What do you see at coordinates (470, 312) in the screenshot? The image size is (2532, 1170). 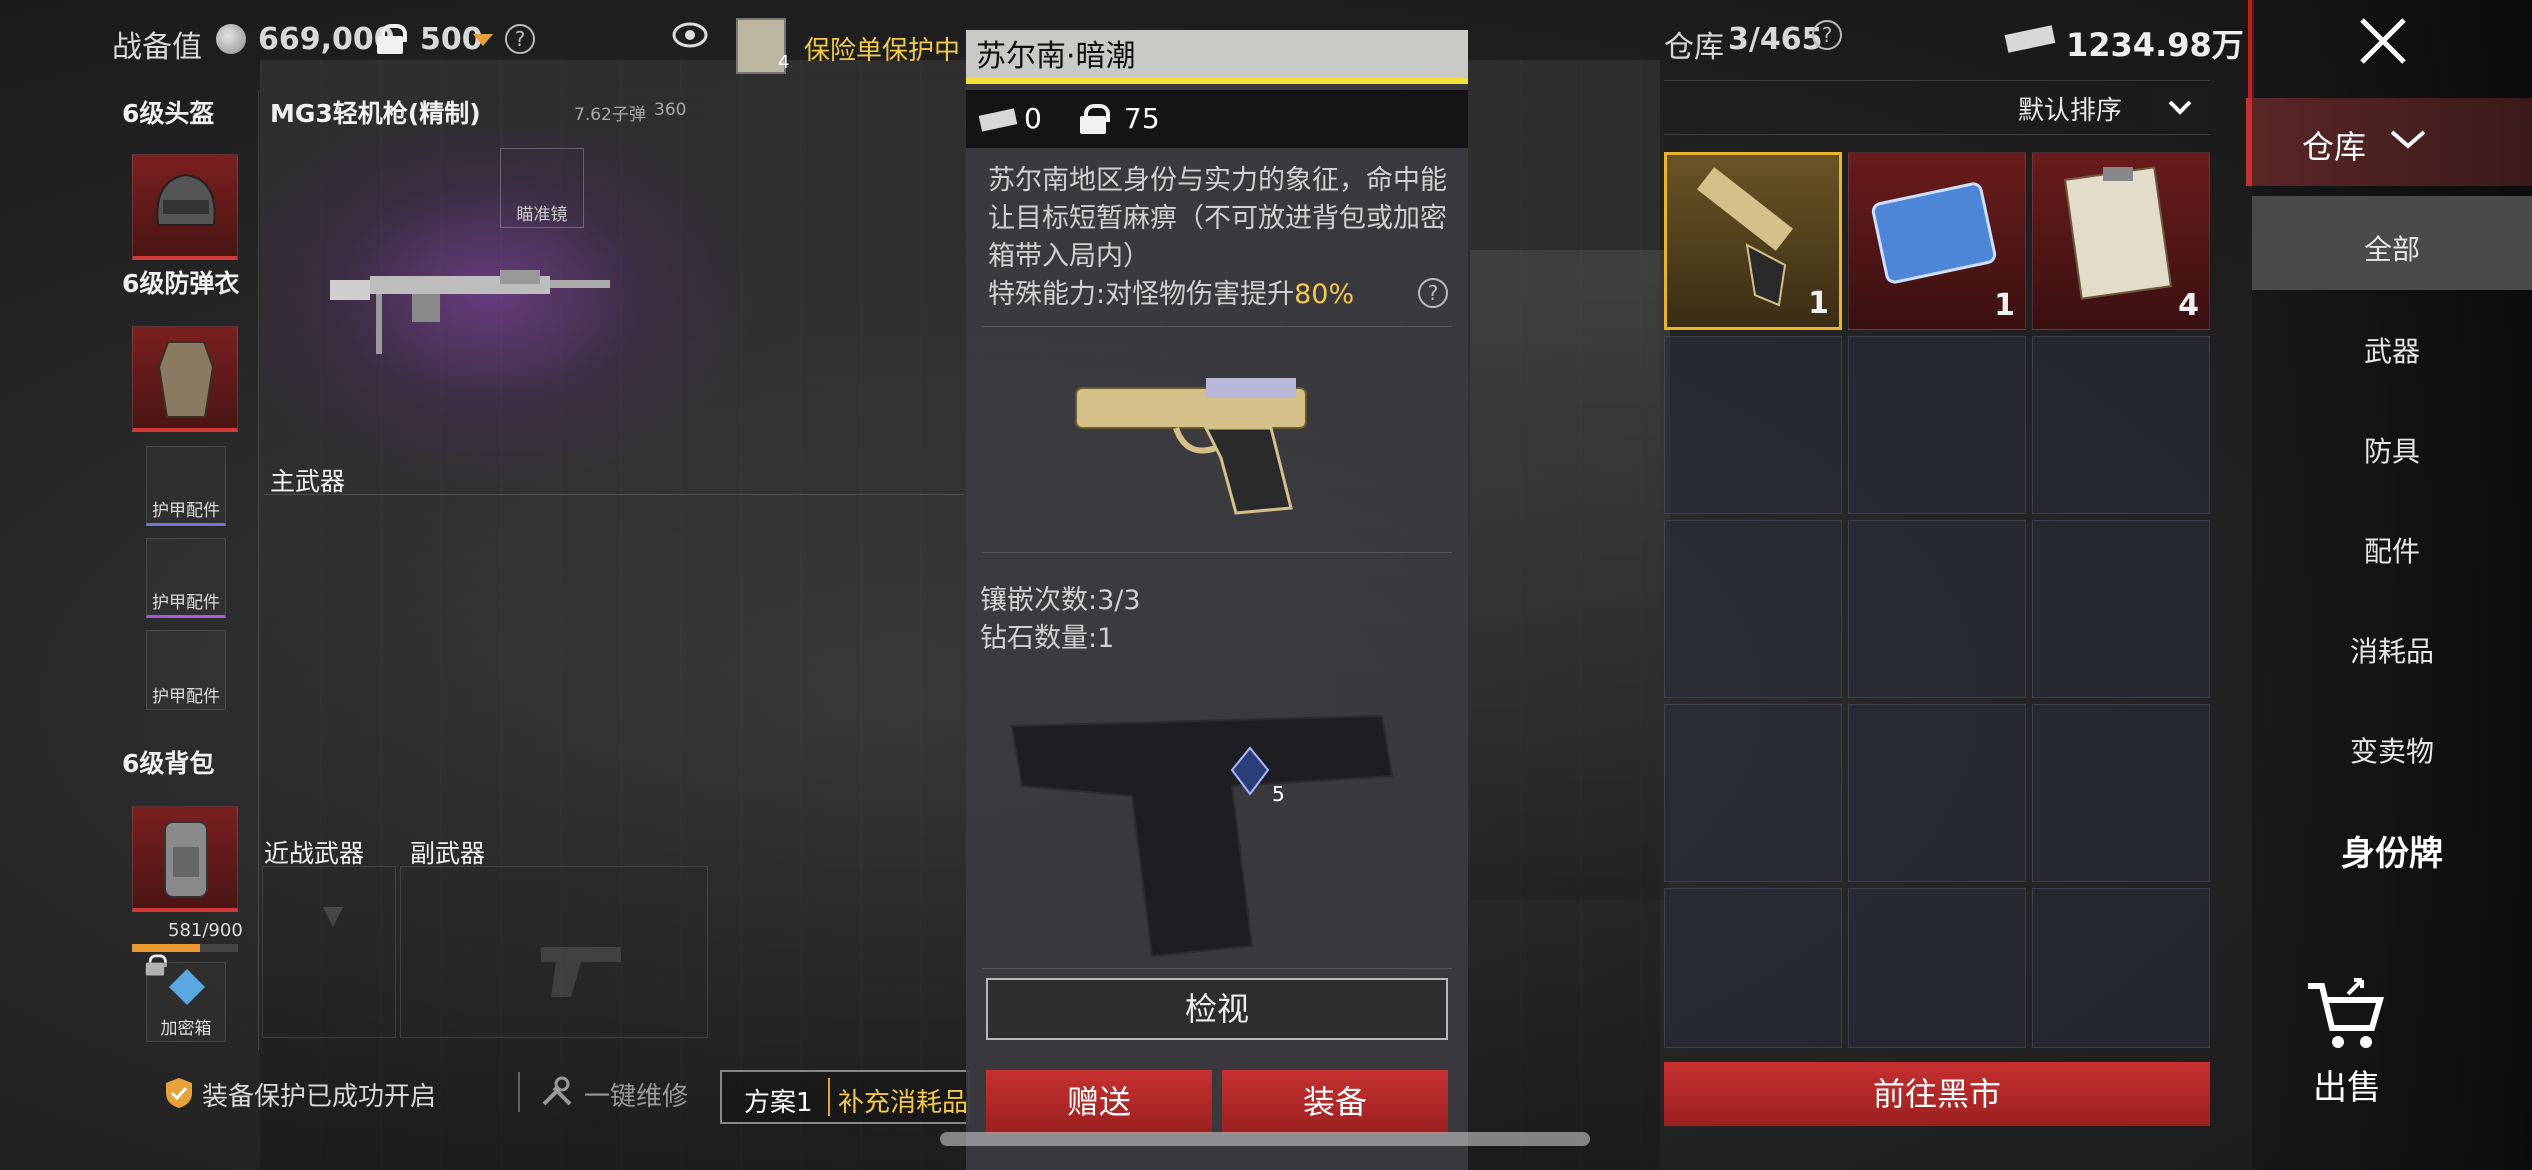 I see `machine-gun-icon` at bounding box center [470, 312].